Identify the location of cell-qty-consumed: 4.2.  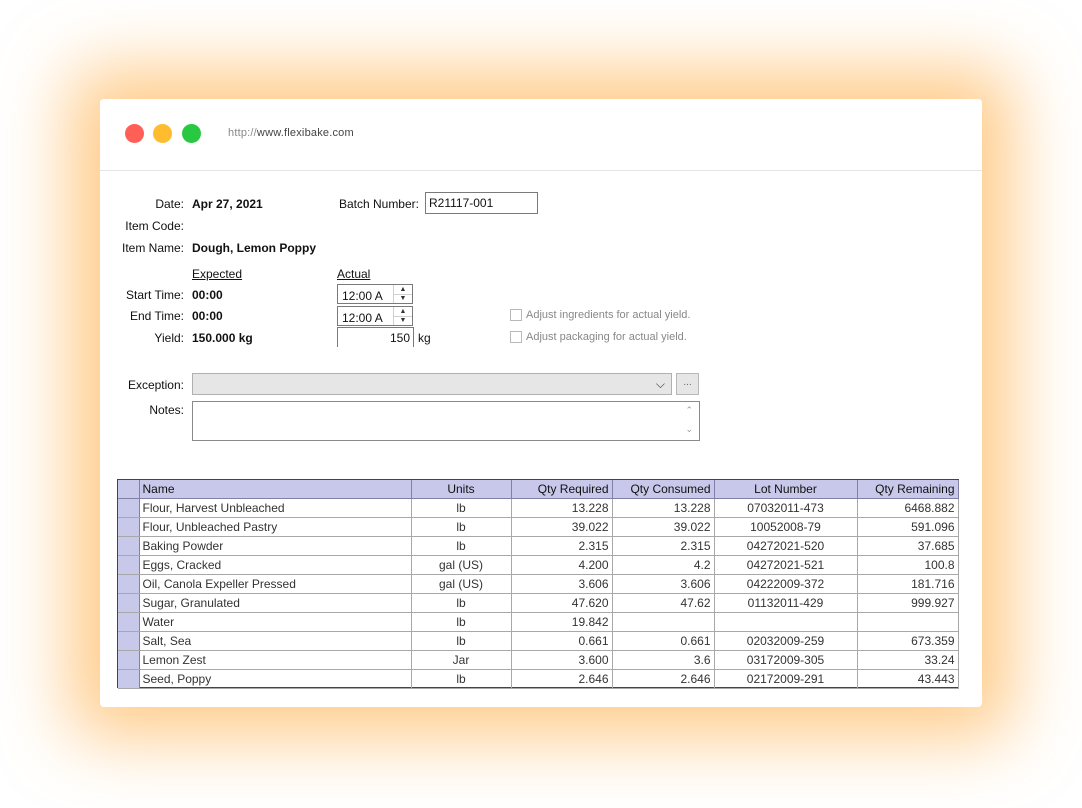
(663, 565).